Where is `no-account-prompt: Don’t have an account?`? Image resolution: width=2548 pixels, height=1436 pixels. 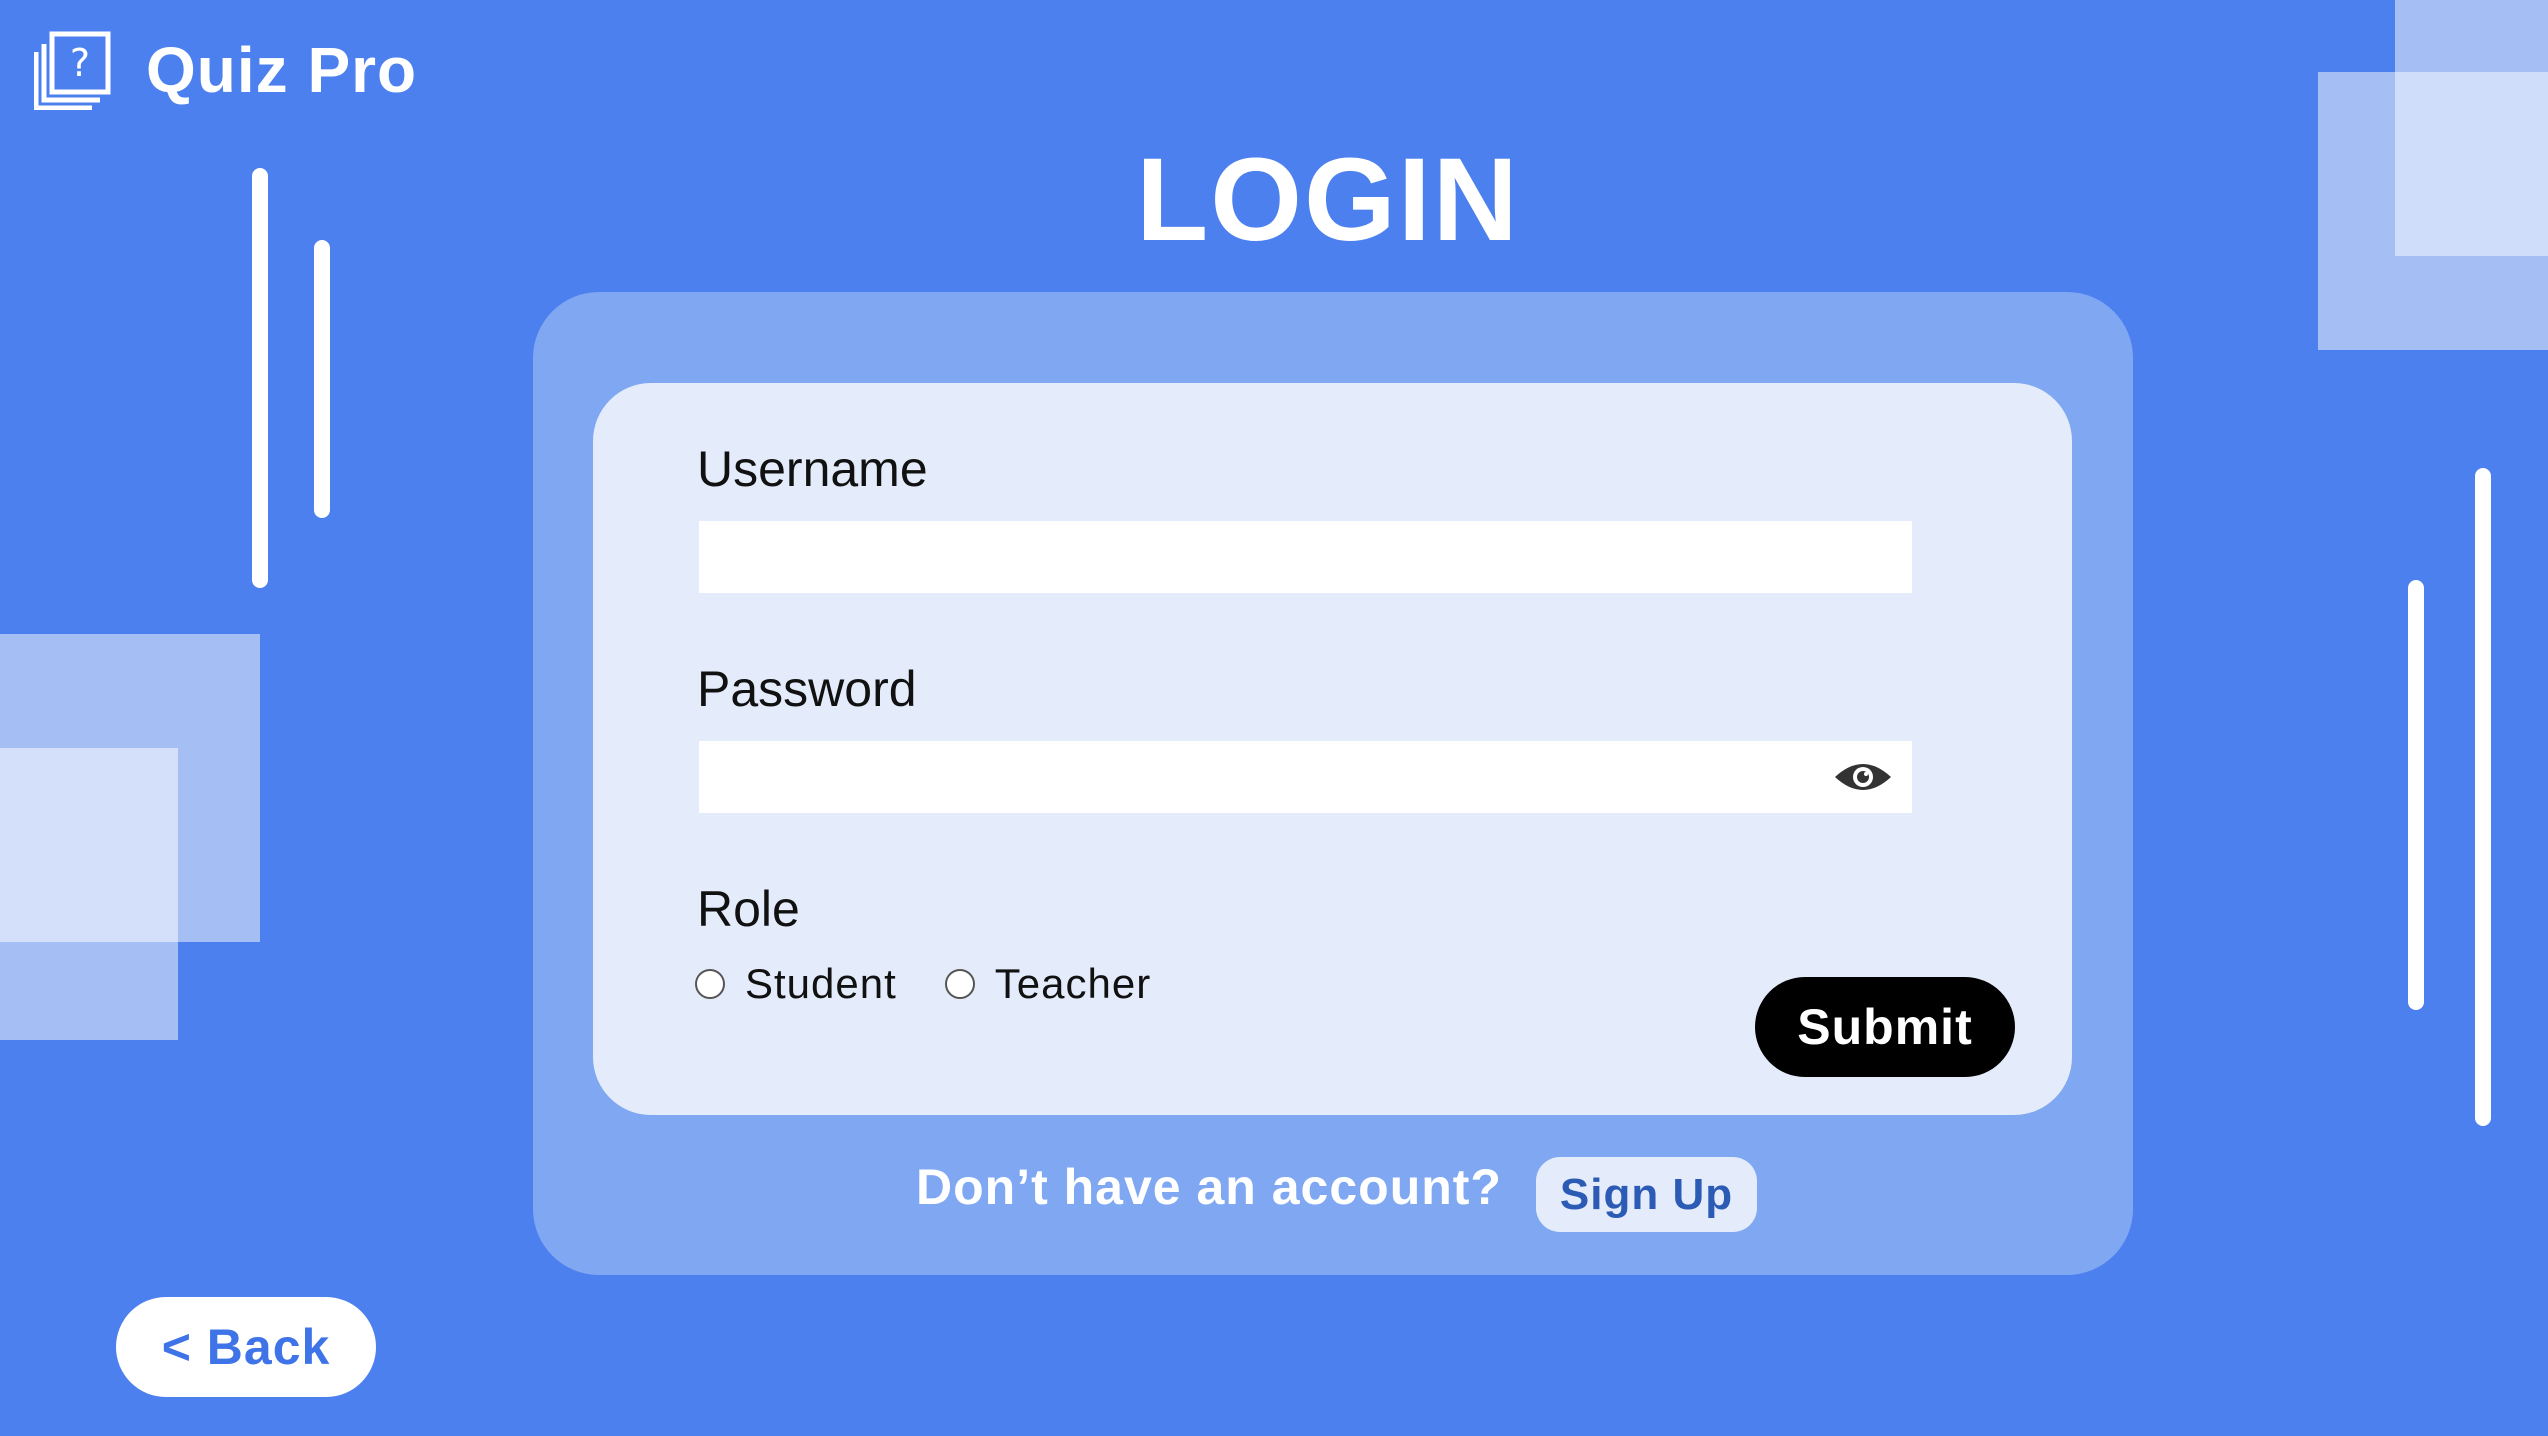
no-account-prompt: Don’t have an account? is located at coordinates (1209, 1187).